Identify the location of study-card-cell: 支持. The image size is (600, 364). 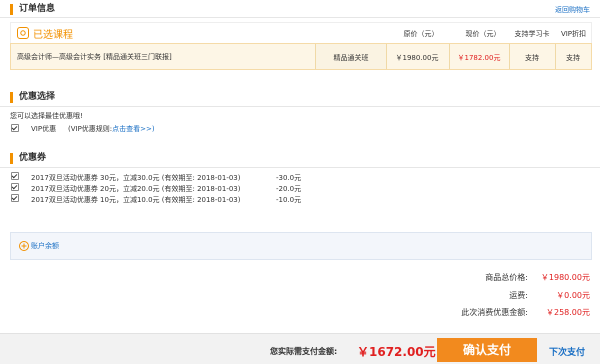
(532, 56).